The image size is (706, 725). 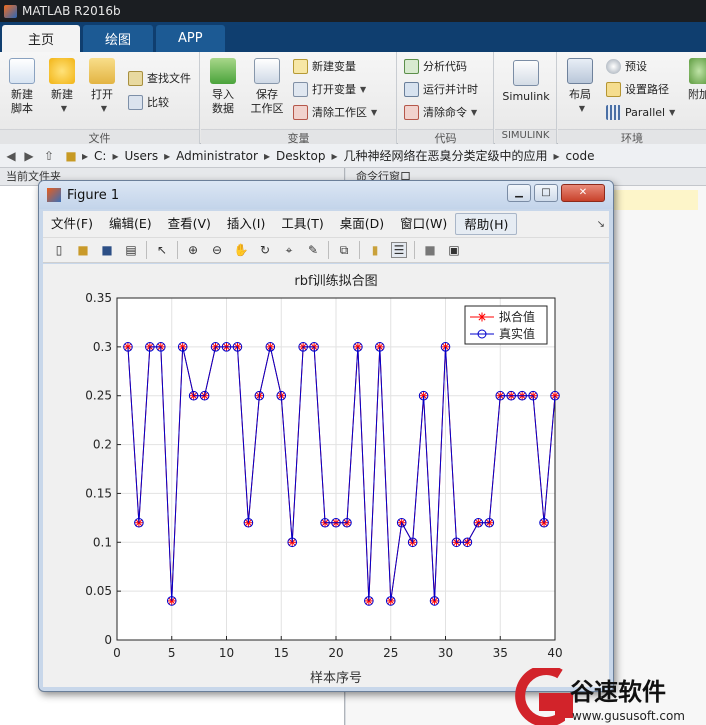 What do you see at coordinates (72, 224) in the screenshot?
I see `menu-file: 文件(F)` at bounding box center [72, 224].